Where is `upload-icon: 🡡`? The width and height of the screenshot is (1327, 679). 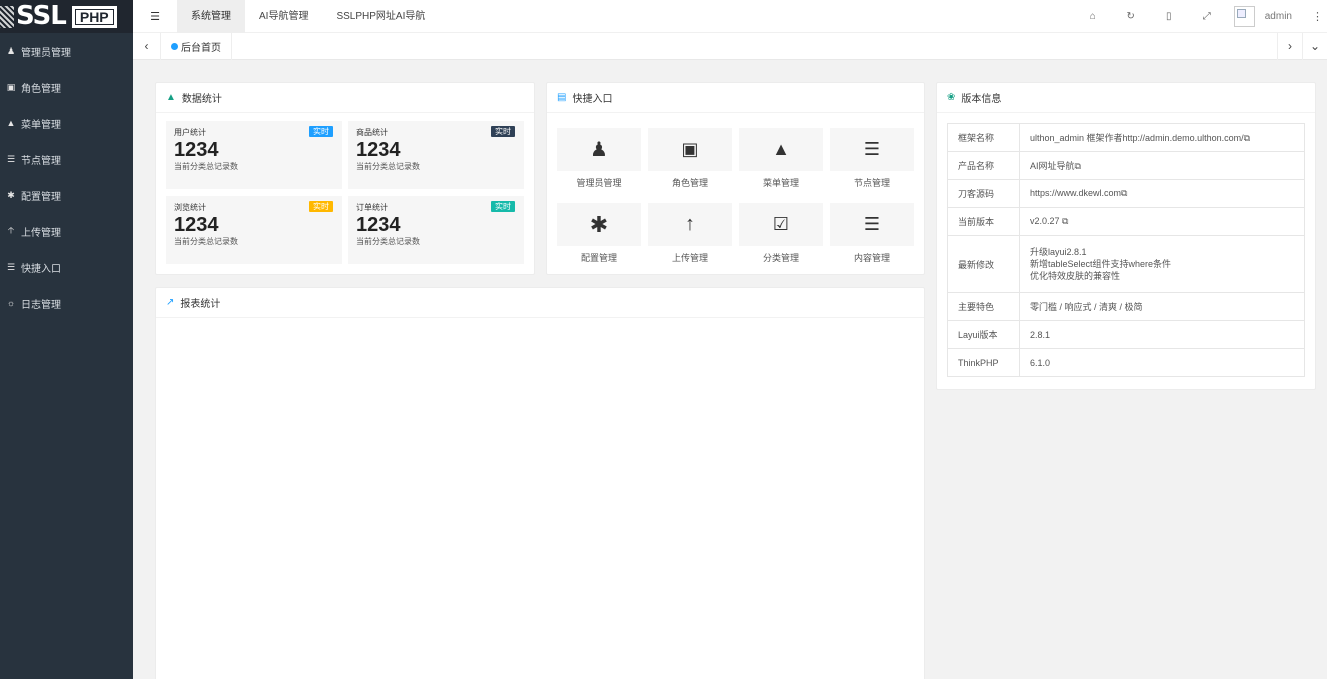
upload-icon: 🡡 is located at coordinates (11, 230).